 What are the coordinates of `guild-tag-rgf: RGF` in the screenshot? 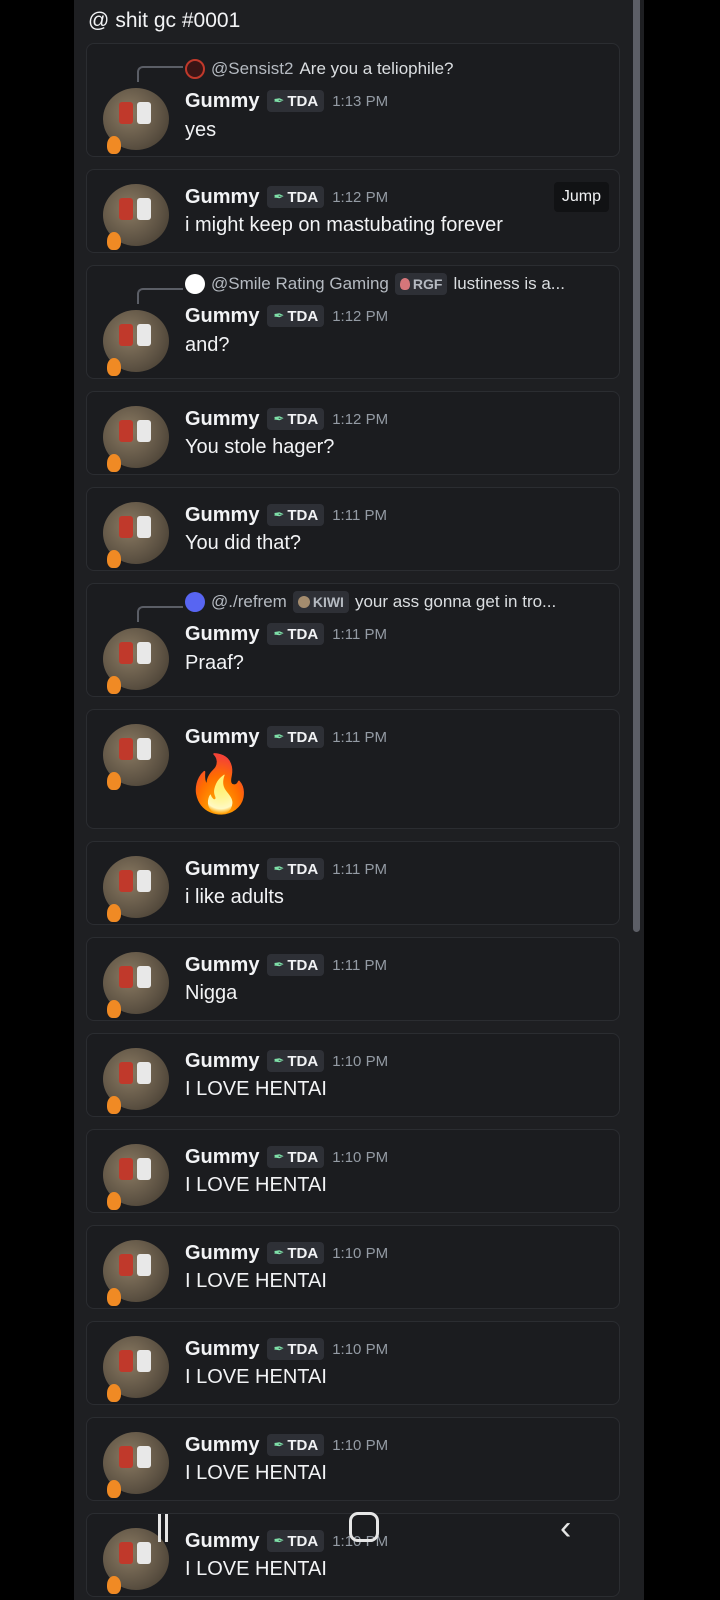 It's located at (421, 284).